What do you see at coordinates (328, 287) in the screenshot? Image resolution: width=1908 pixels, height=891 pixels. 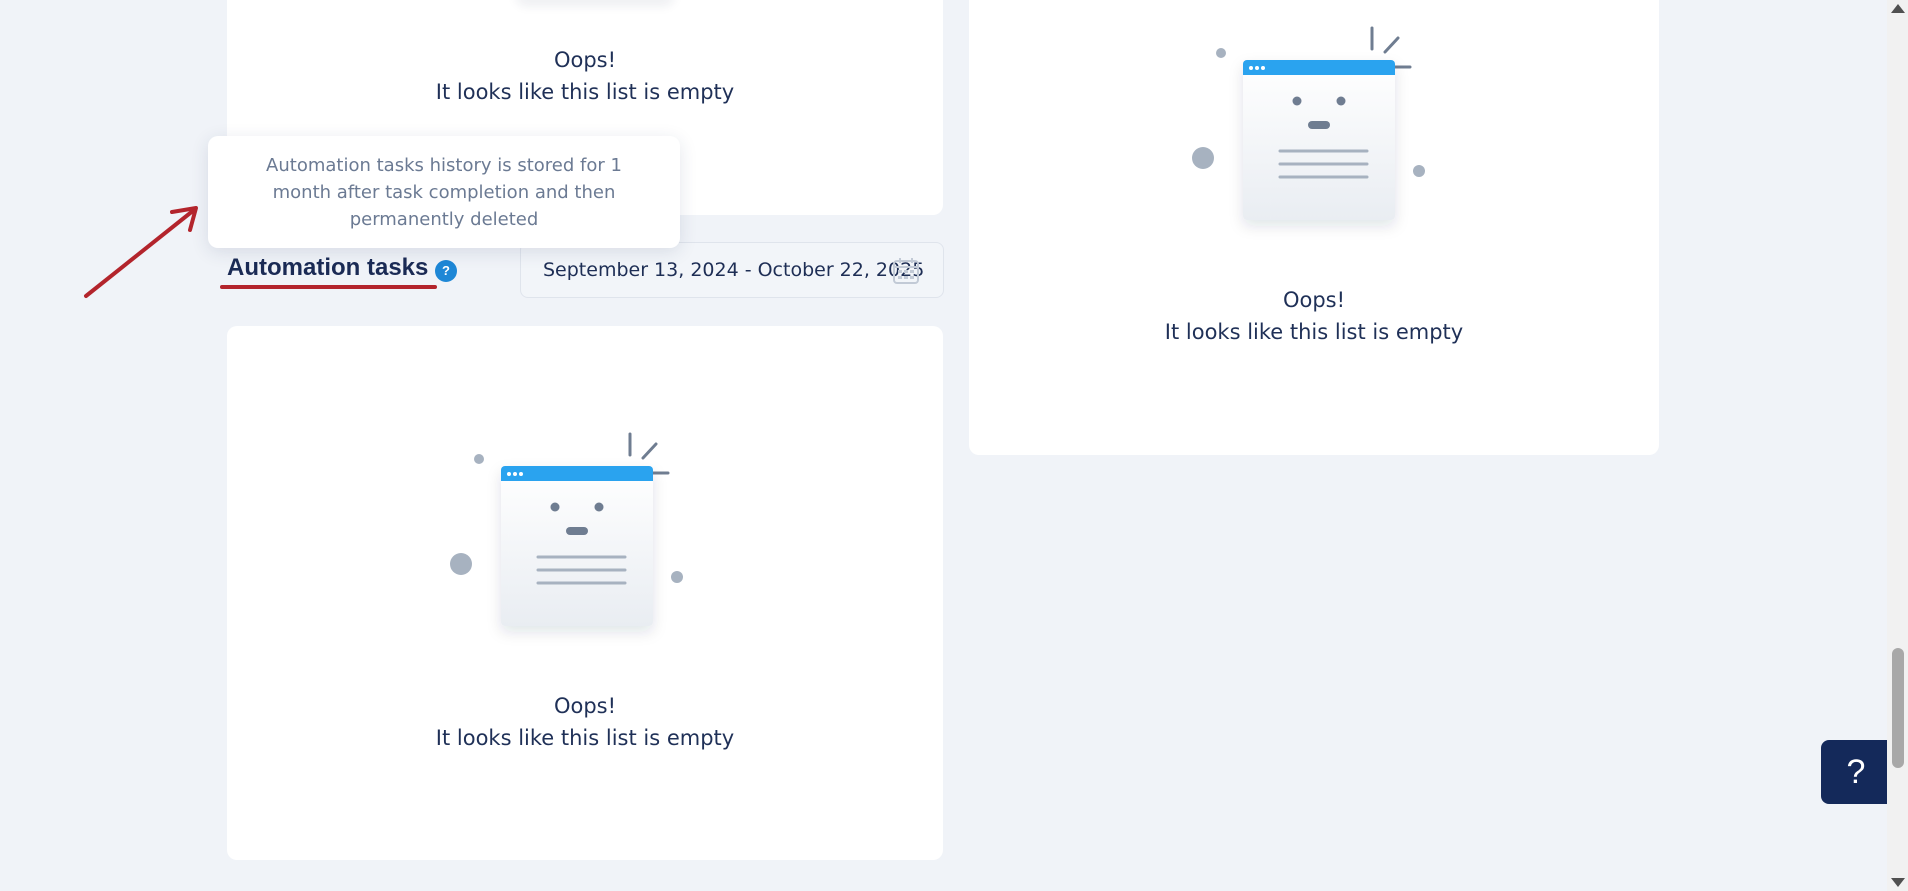 I see `red-underline-annotation` at bounding box center [328, 287].